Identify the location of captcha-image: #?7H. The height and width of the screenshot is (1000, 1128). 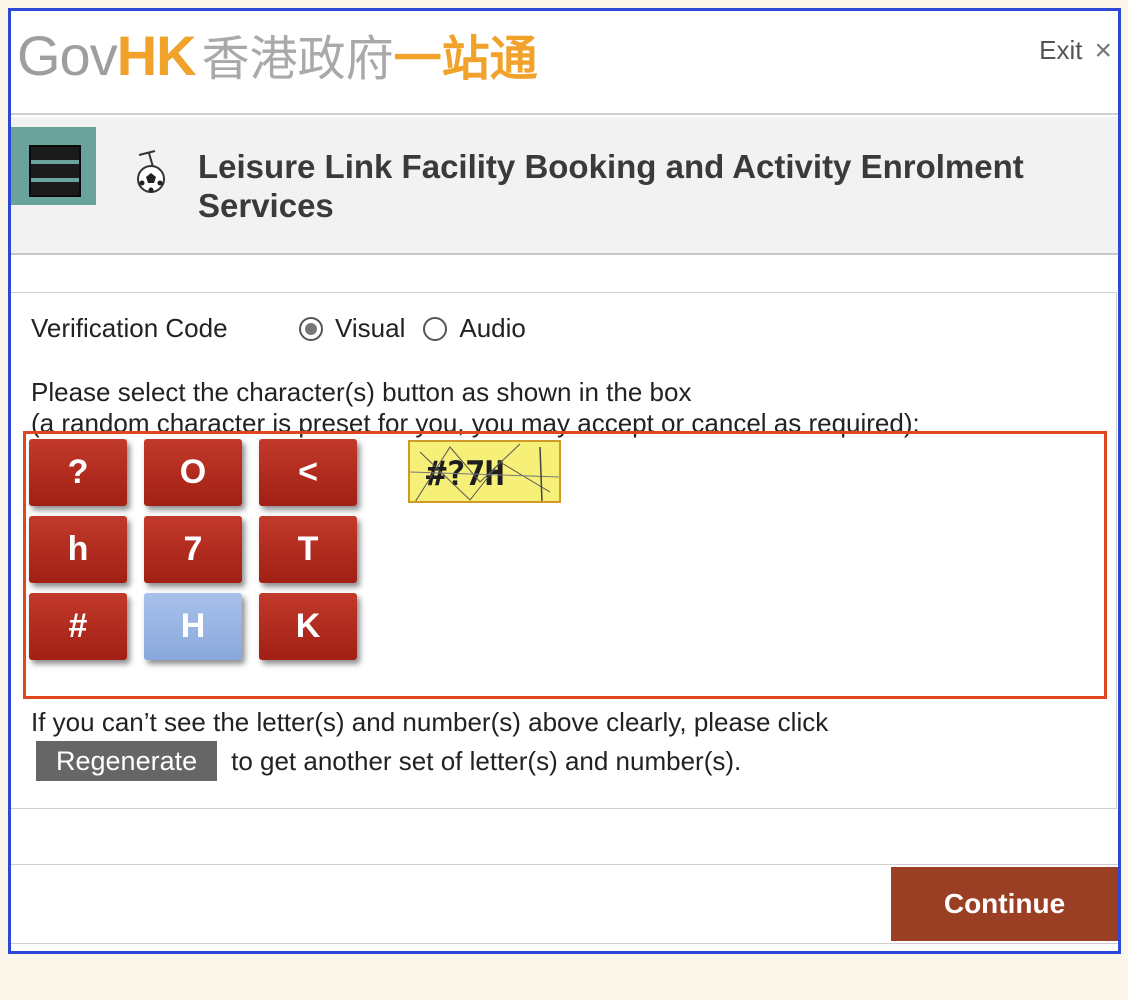
(484, 471).